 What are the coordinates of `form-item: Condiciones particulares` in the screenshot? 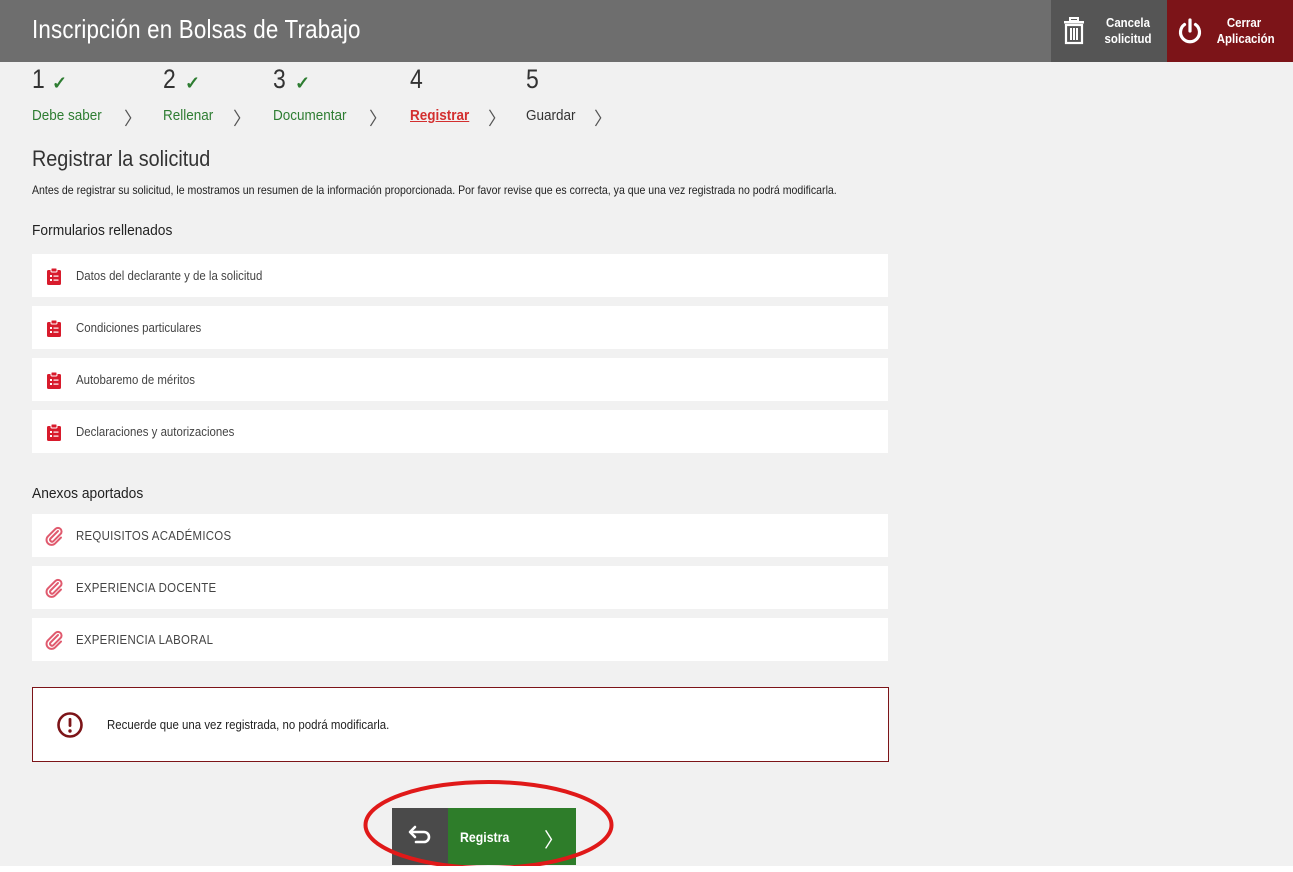 It's located at (460, 327).